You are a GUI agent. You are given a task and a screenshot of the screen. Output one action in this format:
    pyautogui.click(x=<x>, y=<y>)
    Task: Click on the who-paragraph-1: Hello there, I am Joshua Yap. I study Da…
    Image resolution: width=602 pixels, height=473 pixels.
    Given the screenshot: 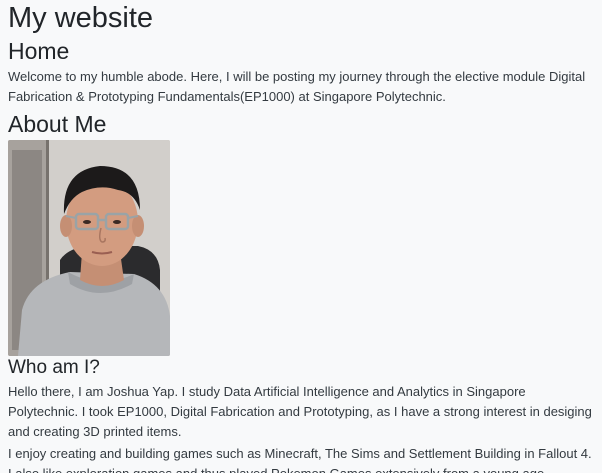 What is the action you would take?
    pyautogui.click(x=300, y=411)
    